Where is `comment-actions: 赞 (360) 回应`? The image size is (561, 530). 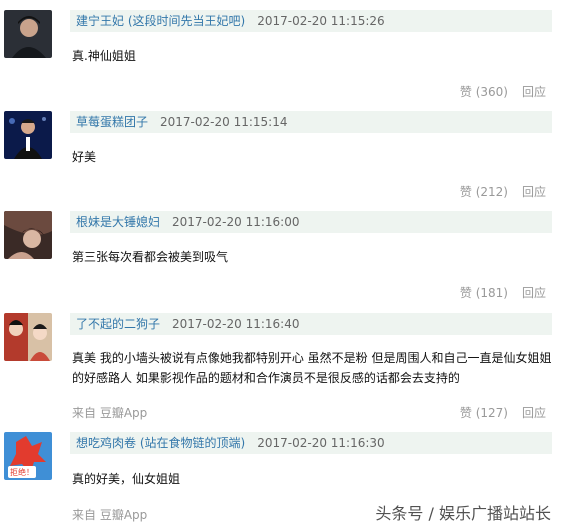
comment-actions: 赞 (360) 回应 is located at coordinates (503, 92).